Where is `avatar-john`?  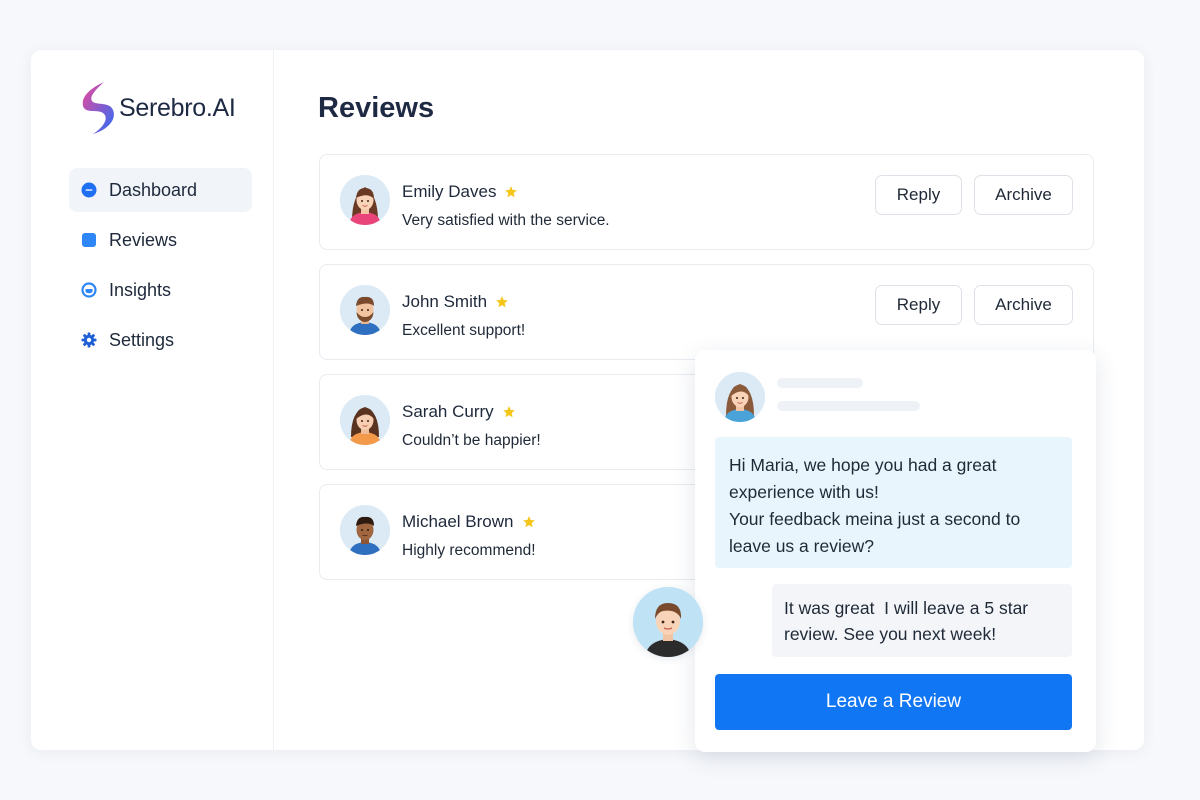 avatar-john is located at coordinates (365, 310).